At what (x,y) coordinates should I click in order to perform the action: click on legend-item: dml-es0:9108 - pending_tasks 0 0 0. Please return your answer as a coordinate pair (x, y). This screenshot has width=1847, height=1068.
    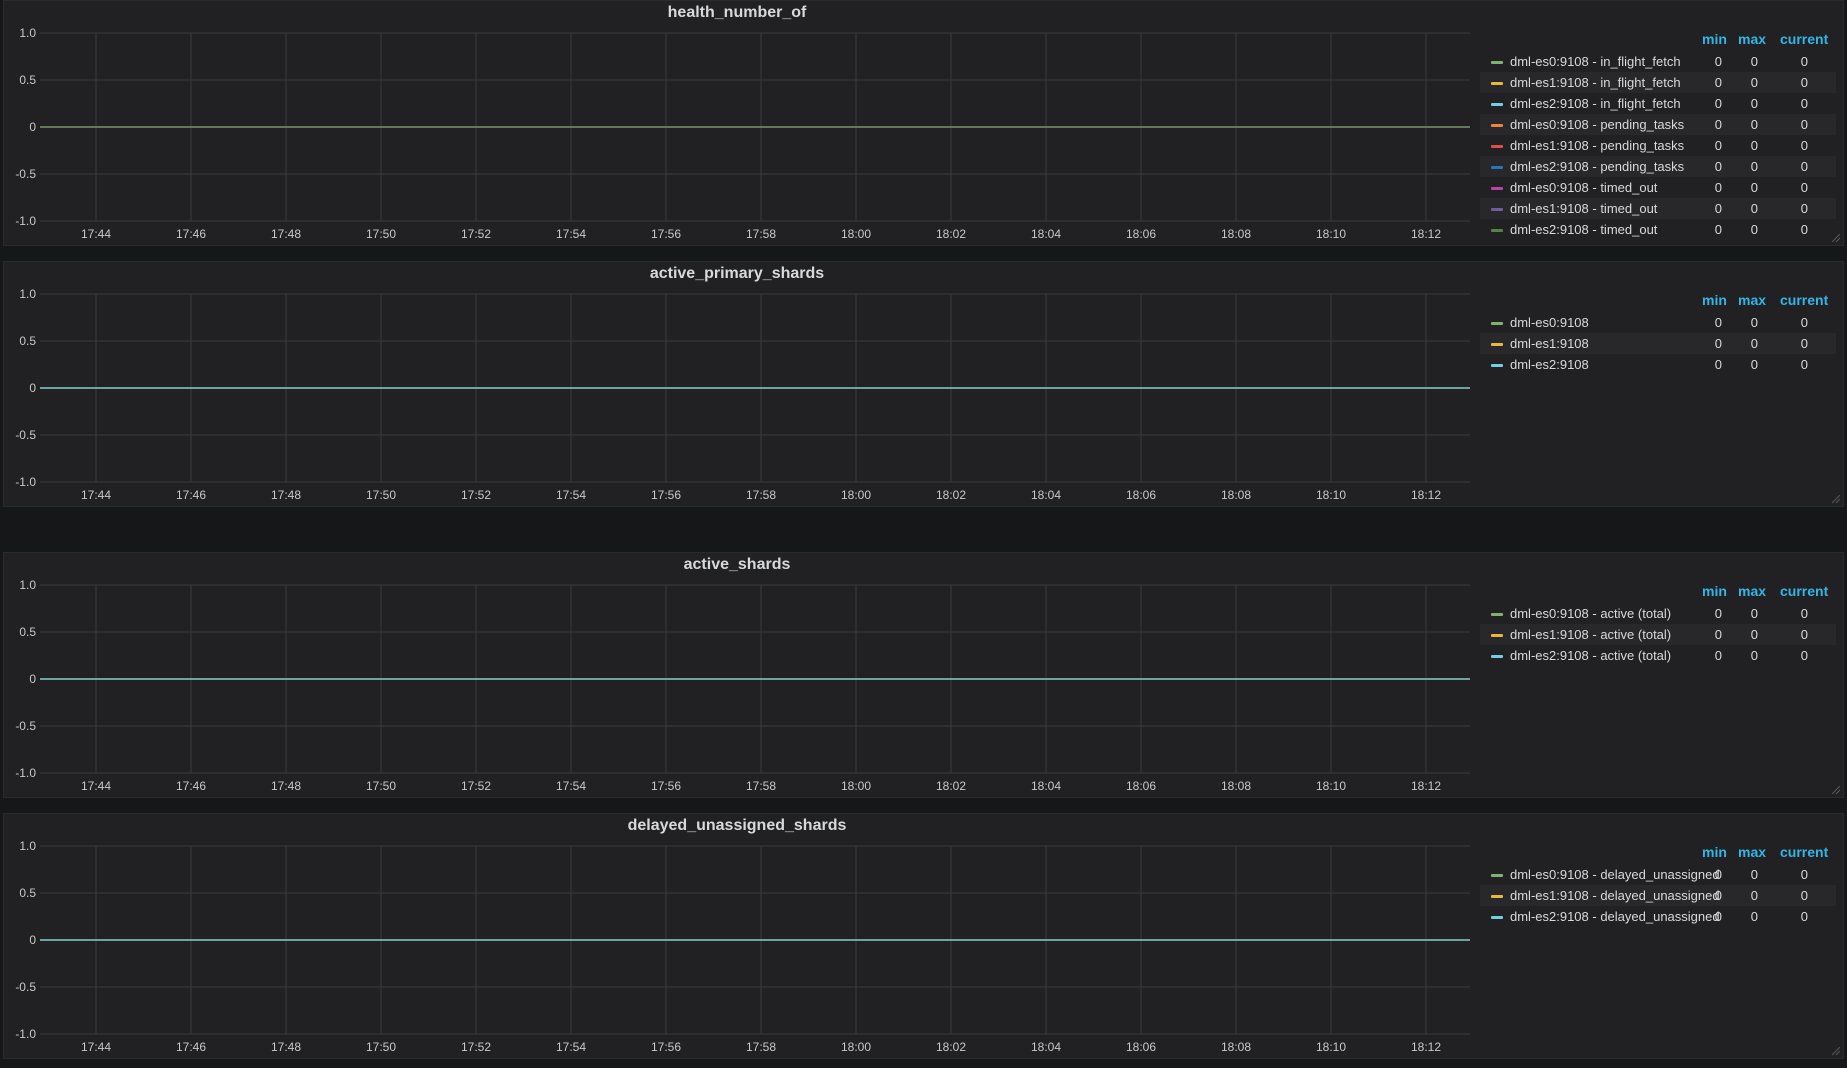
    Looking at the image, I should click on (1658, 124).